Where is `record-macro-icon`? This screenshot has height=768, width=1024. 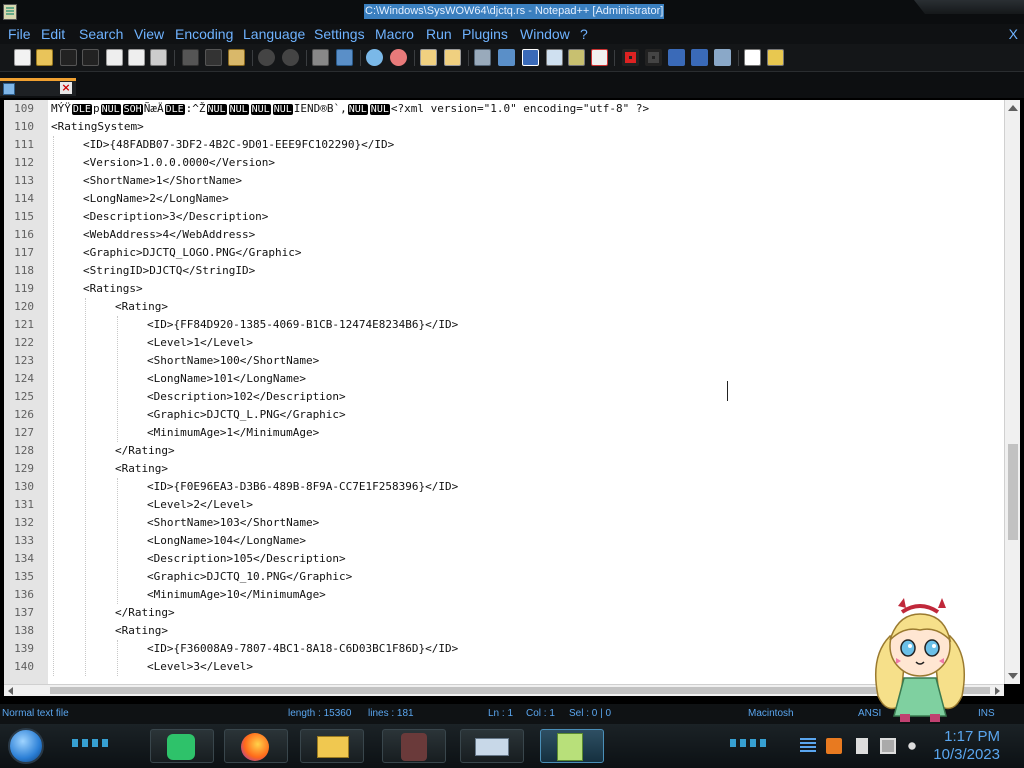
record-macro-icon is located at coordinates (630, 57).